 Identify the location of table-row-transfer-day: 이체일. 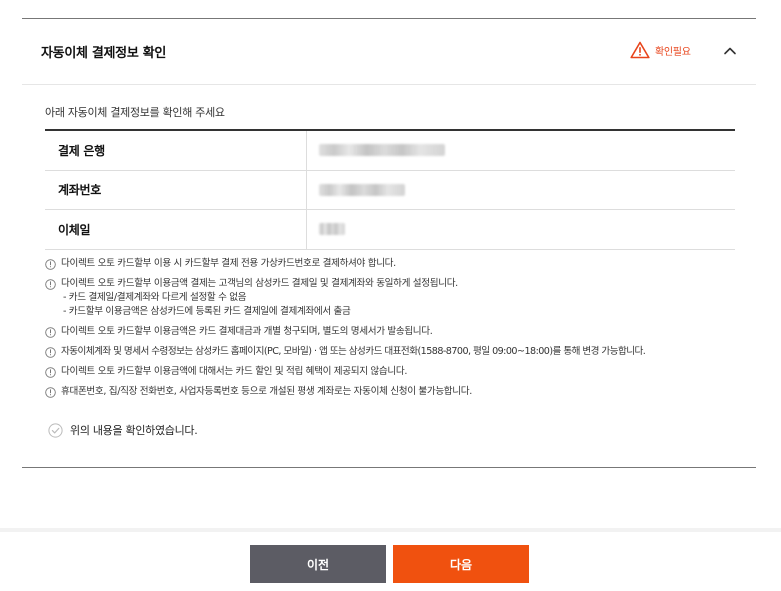
(390, 230).